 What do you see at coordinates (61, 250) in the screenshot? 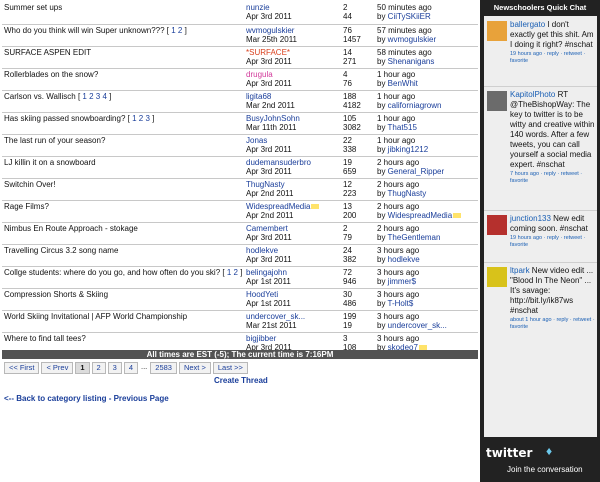
I see `thread-title-link: Travelling Circus 3.2 song name` at bounding box center [61, 250].